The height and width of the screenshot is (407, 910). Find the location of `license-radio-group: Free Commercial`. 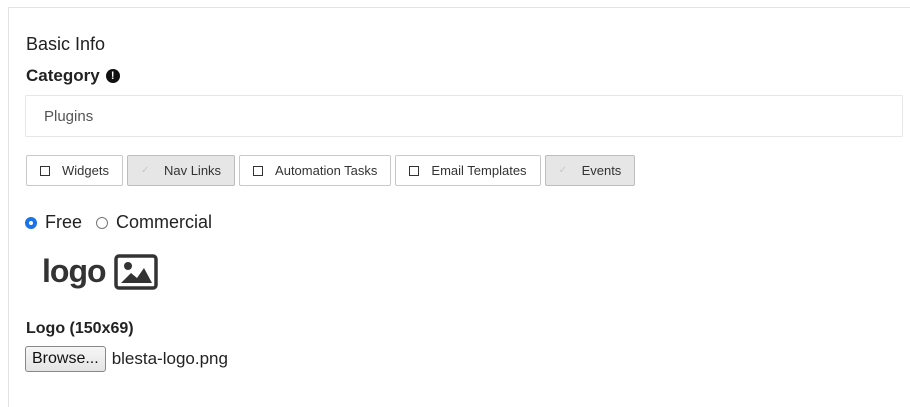

license-radio-group: Free Commercial is located at coordinates (125, 222).